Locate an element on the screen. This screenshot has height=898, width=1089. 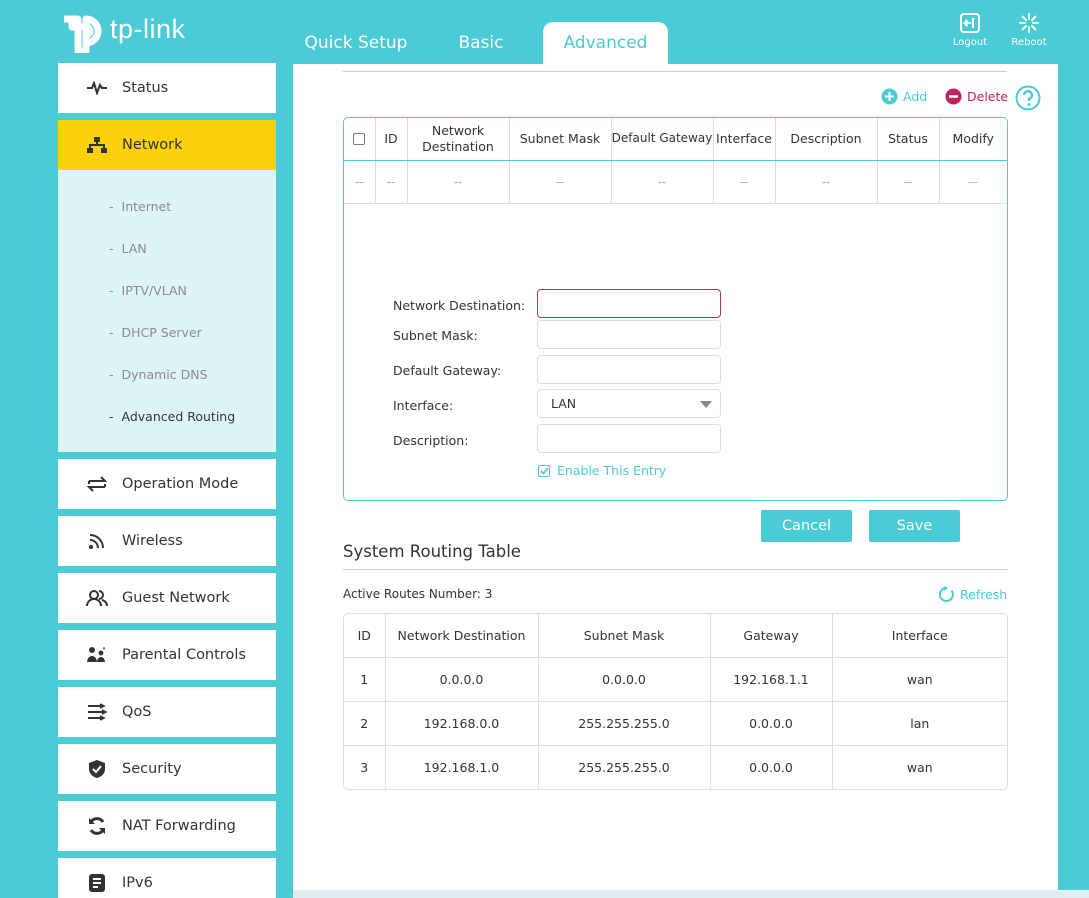
sidebar-item-parental-controls: Parental Controls is located at coordinates (167, 655).